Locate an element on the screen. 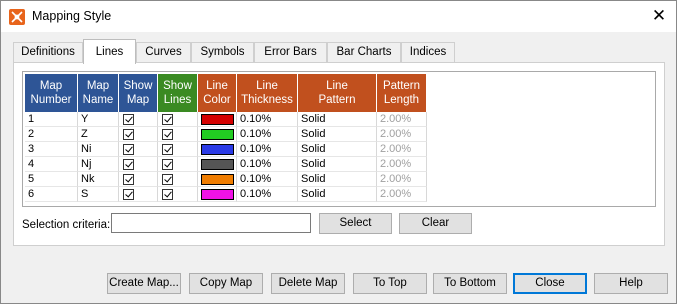 The width and height of the screenshot is (677, 304). map-number-cell: 2 is located at coordinates (51, 134).